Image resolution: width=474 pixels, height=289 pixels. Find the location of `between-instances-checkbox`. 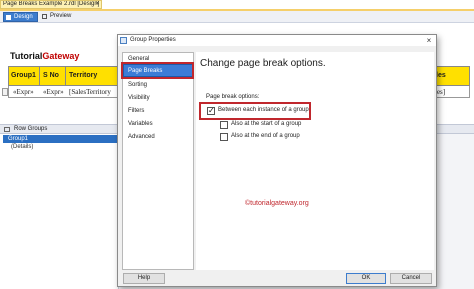

between-instances-checkbox is located at coordinates (211, 110).